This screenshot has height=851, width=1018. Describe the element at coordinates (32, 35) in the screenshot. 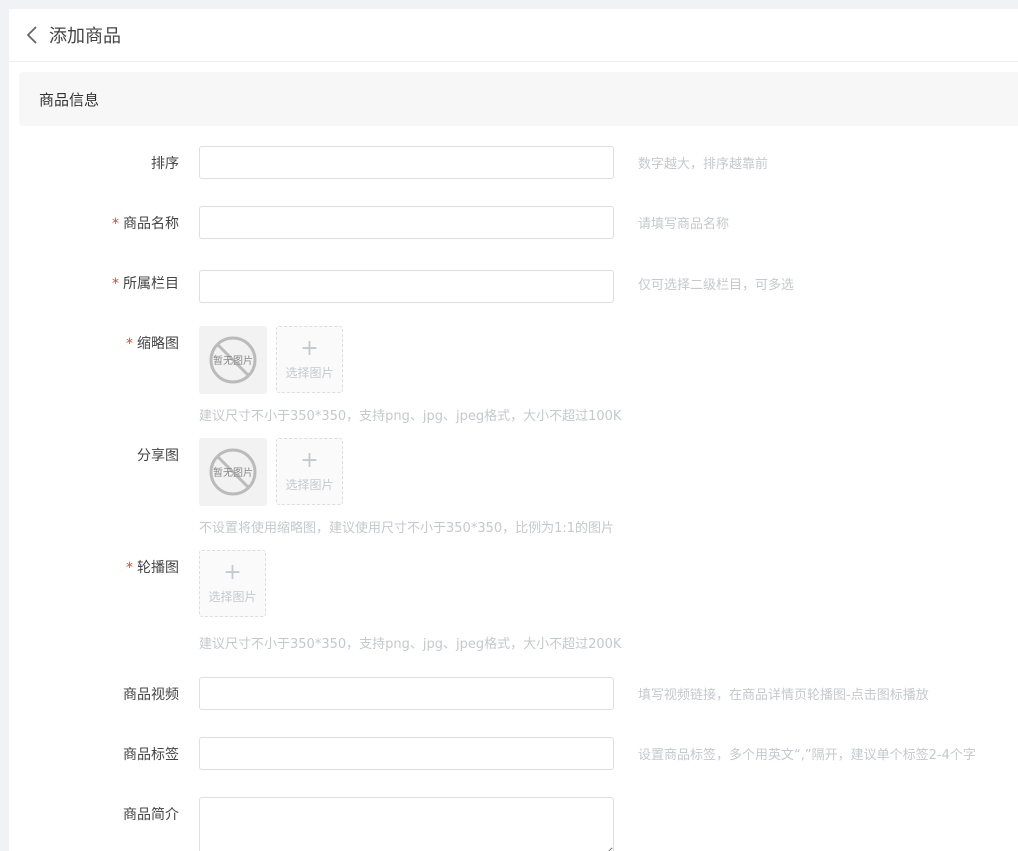

I see `back-chevron-left-icon` at that location.